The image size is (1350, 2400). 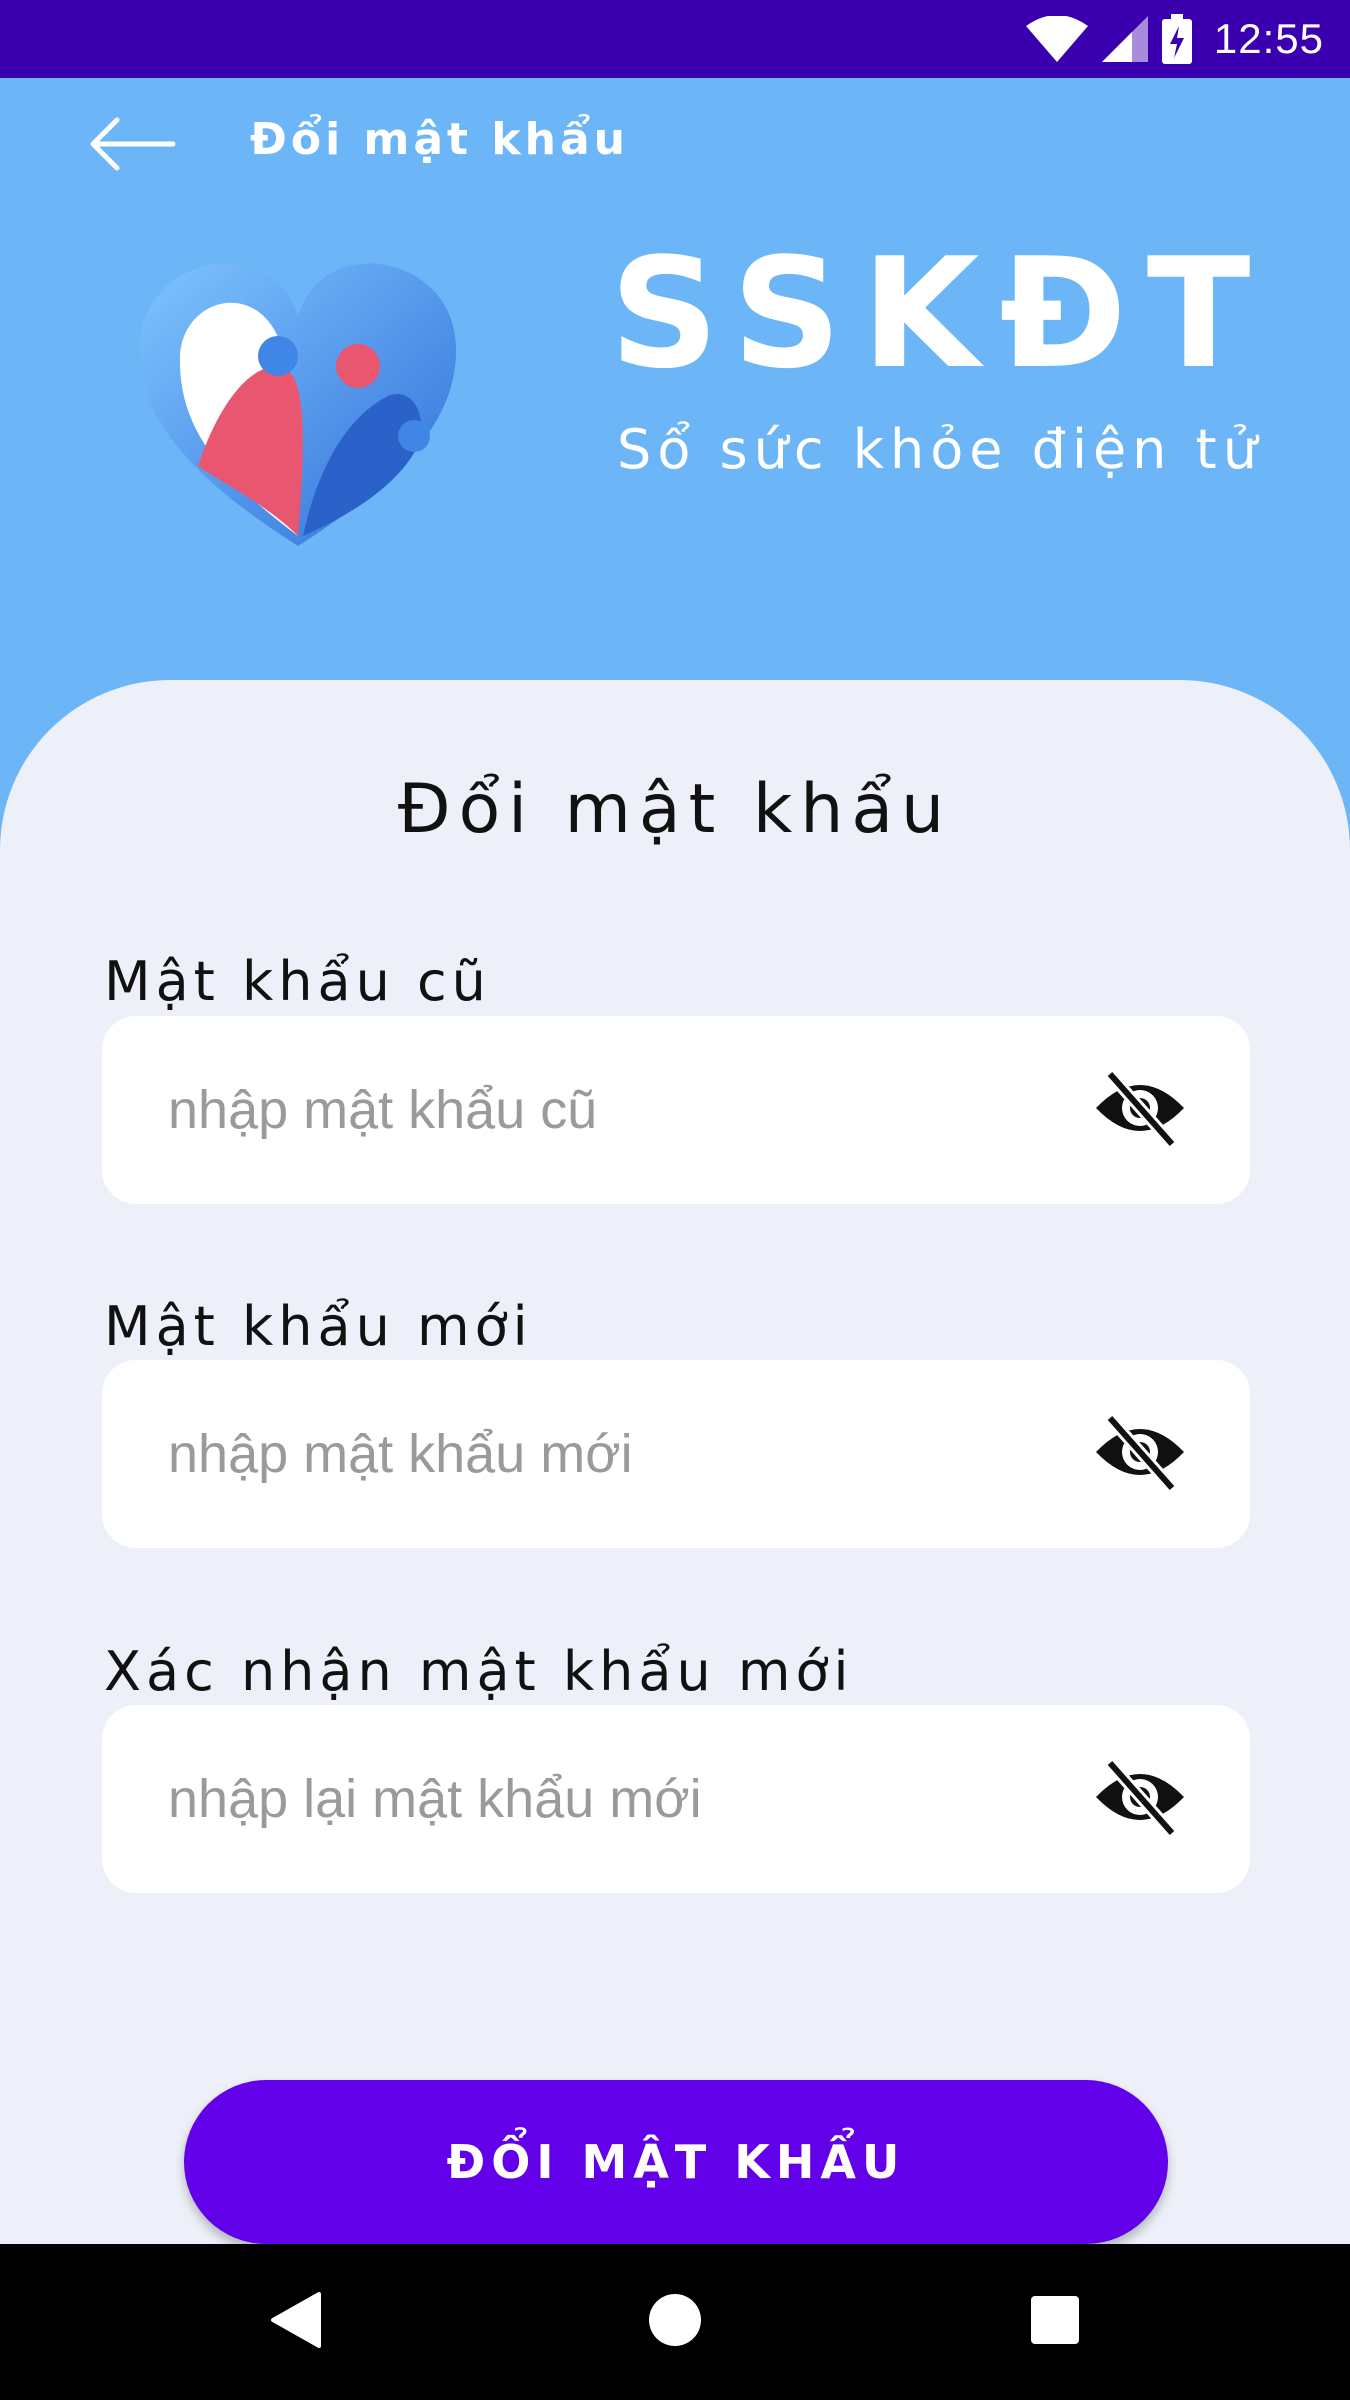 I want to click on new-password-input, so click(x=618, y=1454).